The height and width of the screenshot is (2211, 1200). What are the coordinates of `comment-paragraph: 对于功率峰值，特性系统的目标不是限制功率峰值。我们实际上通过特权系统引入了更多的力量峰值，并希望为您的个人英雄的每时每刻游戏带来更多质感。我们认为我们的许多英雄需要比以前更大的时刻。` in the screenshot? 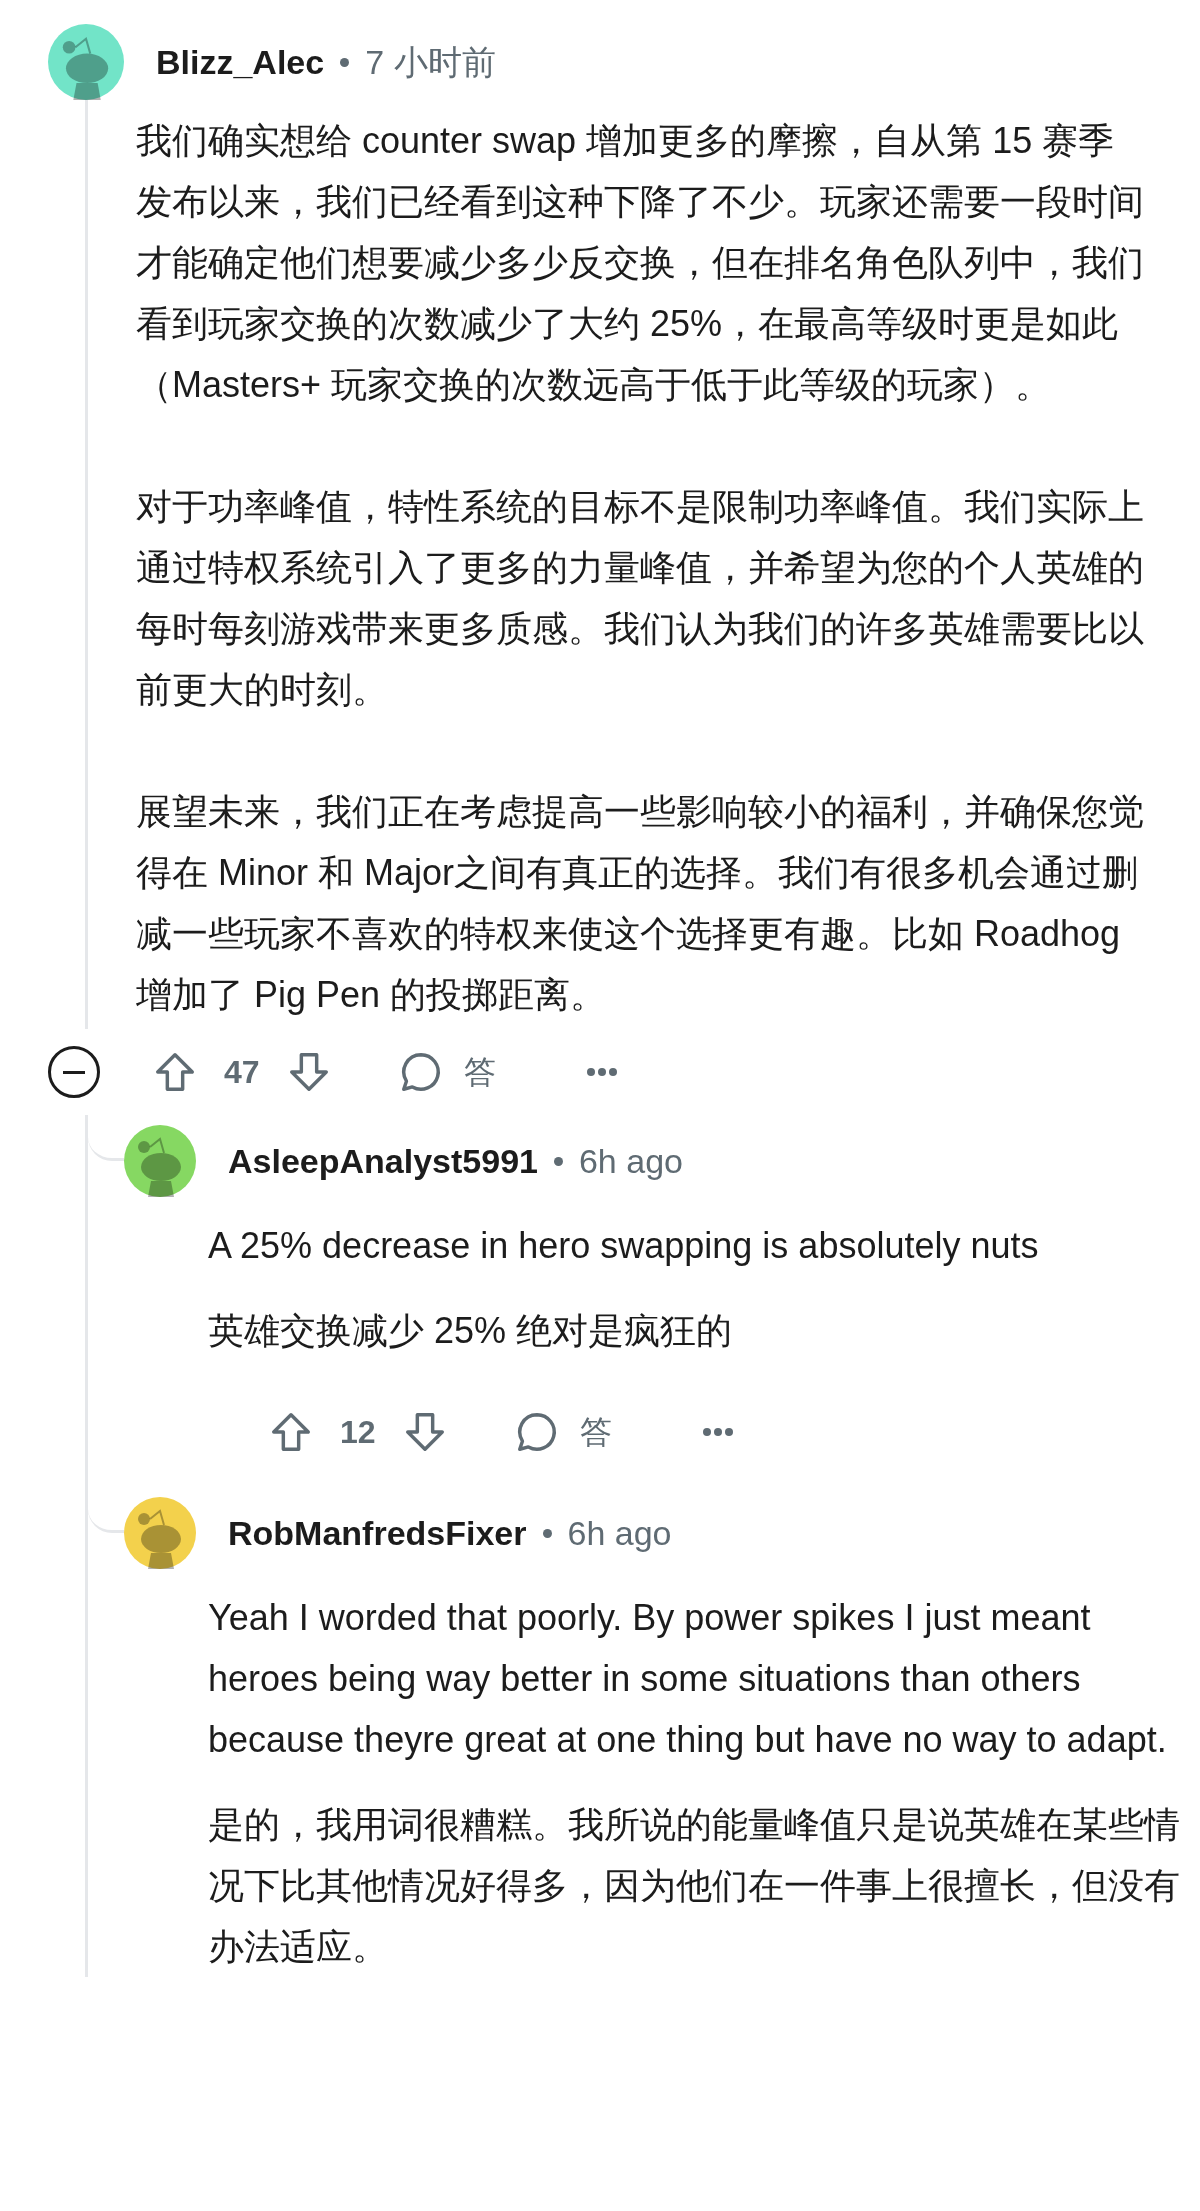 It's located at (640, 598).